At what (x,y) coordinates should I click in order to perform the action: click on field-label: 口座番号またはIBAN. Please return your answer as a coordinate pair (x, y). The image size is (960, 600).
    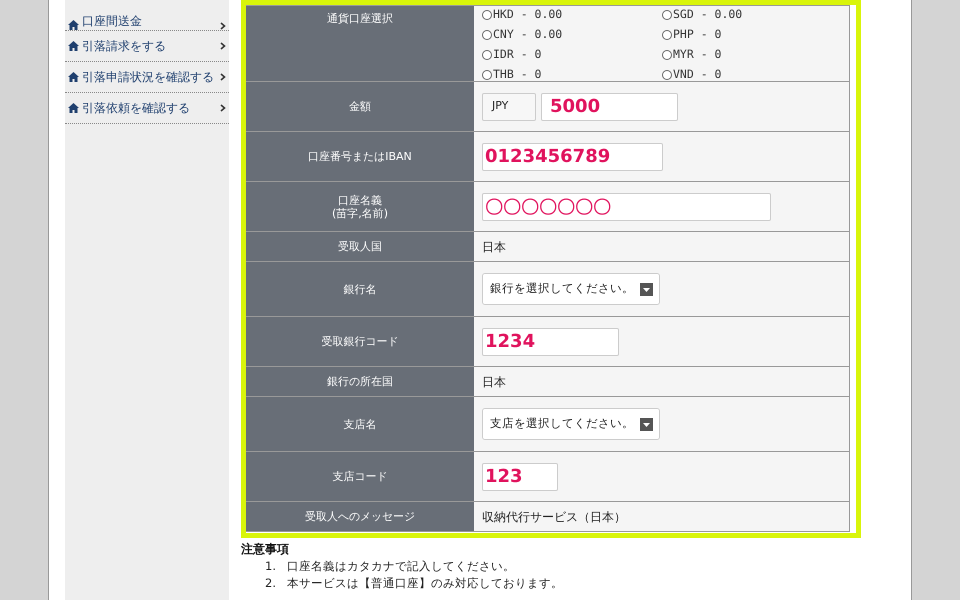
    Looking at the image, I should click on (360, 156).